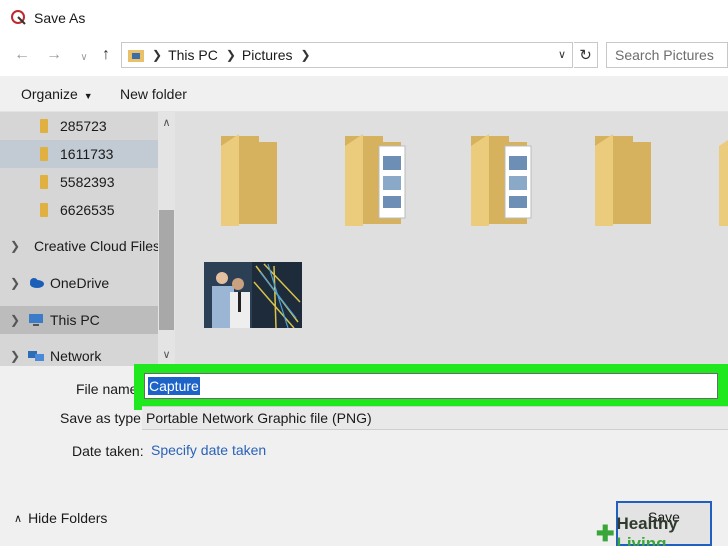 Image resolution: width=728 pixels, height=546 pixels. What do you see at coordinates (259, 418) in the screenshot?
I see `save-as-type-value: Portable Network Graphic file (PNG)` at bounding box center [259, 418].